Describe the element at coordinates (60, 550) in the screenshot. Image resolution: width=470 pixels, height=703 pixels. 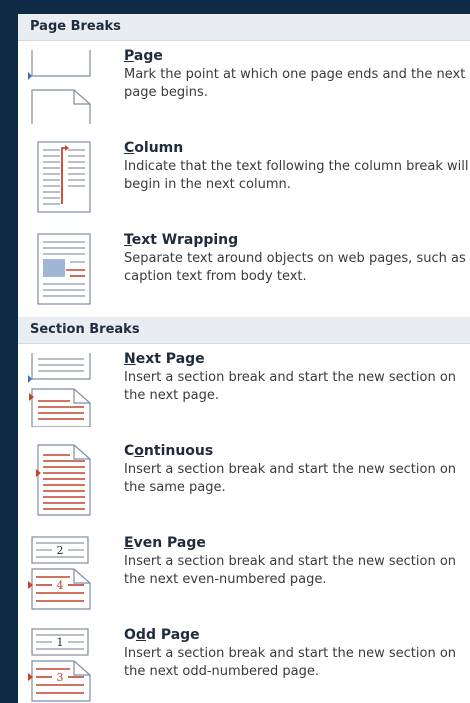
I see `page-number-2: 2` at that location.